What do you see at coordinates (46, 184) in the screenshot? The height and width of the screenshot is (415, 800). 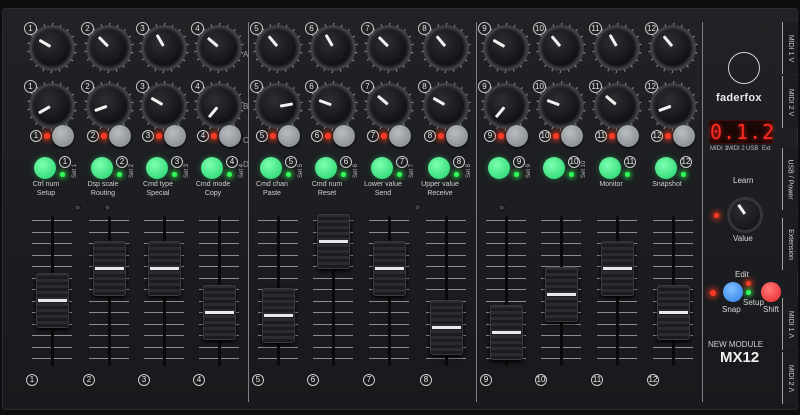 I see `function-label-top: Ctrl num` at bounding box center [46, 184].